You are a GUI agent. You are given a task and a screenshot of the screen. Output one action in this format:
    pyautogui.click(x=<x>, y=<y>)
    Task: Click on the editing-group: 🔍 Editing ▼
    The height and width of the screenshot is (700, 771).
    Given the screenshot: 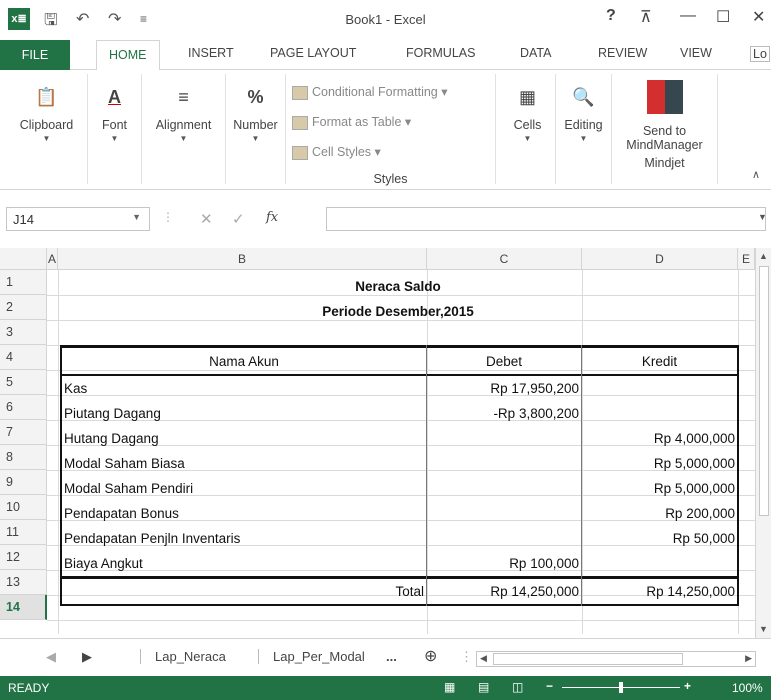 What is the action you would take?
    pyautogui.click(x=584, y=129)
    